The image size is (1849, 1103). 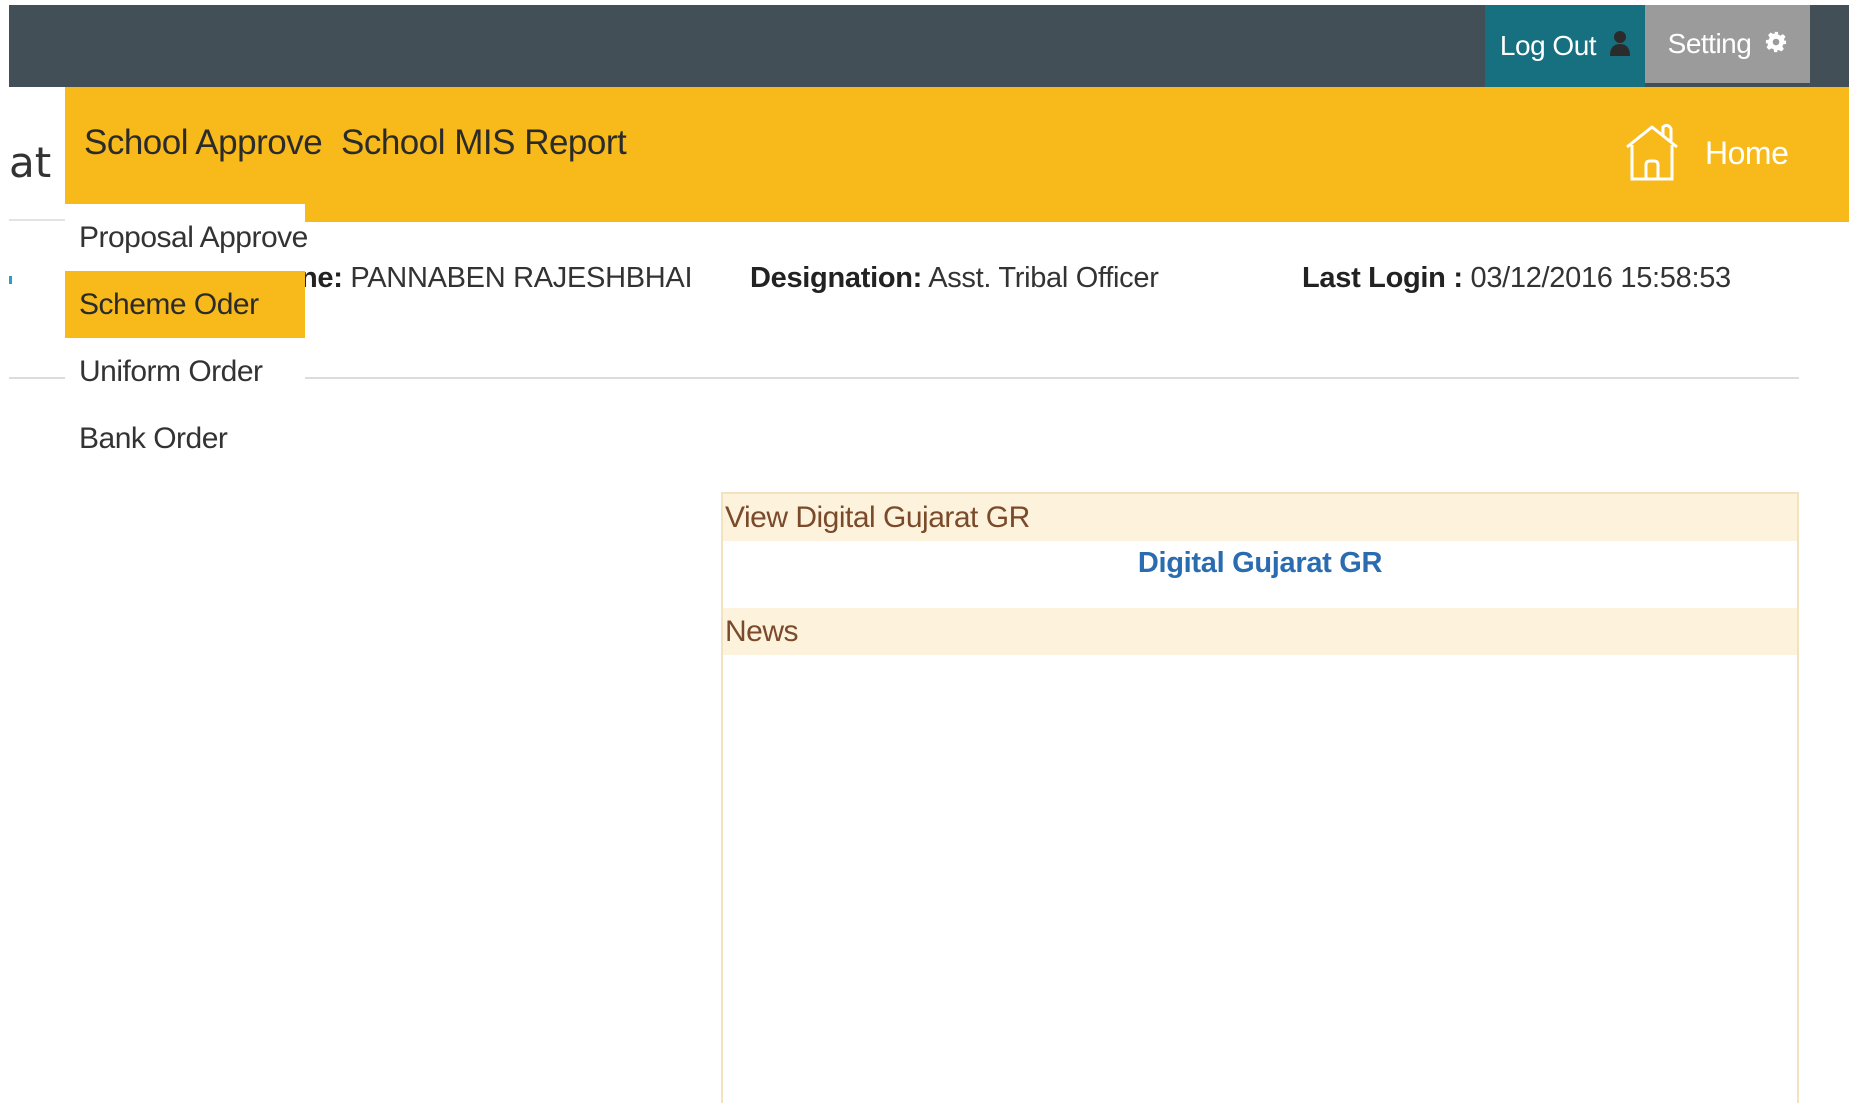 I want to click on setting-button: Setting, so click(x=1727, y=44).